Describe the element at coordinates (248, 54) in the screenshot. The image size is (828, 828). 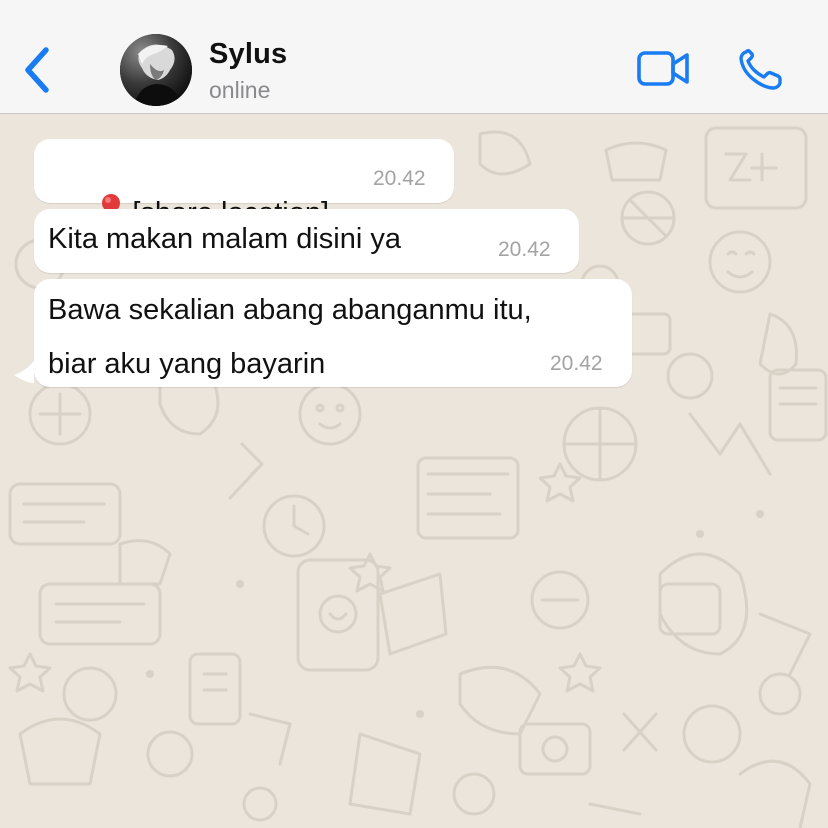
I see `contact-name: Sylus` at that location.